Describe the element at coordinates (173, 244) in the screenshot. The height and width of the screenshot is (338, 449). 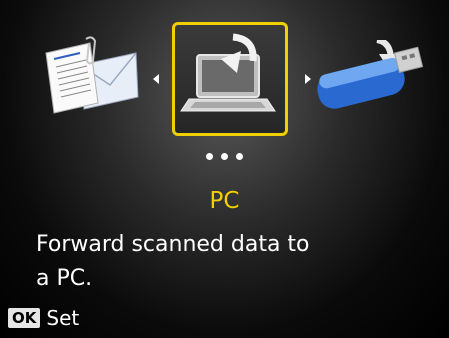
I see `description-line-1: Forward scanned data to` at that location.